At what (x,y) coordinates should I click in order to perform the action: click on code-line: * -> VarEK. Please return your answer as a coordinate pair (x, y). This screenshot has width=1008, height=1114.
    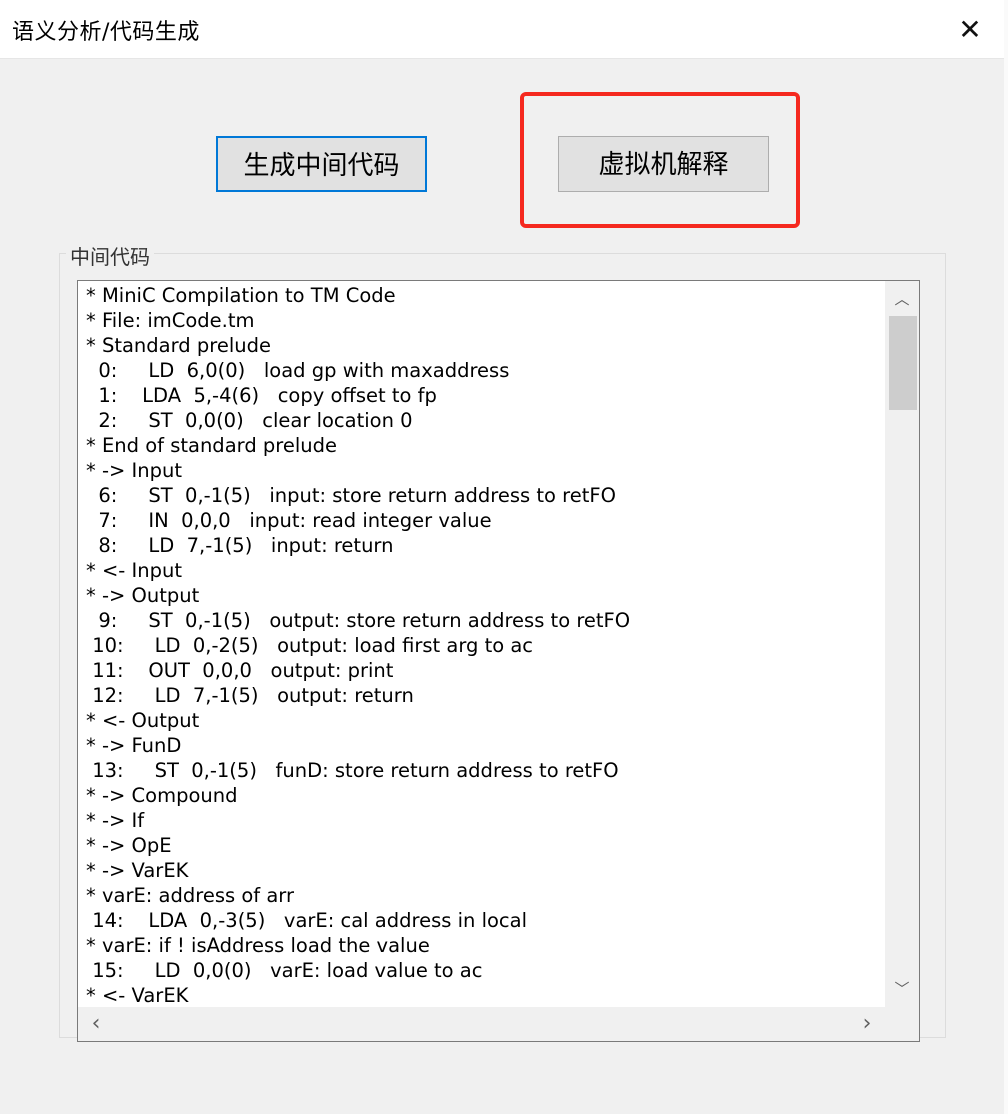
    Looking at the image, I should click on (137, 870).